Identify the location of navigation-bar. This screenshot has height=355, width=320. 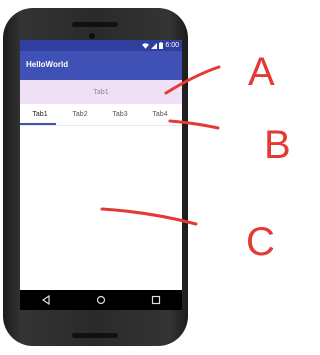
(101, 300).